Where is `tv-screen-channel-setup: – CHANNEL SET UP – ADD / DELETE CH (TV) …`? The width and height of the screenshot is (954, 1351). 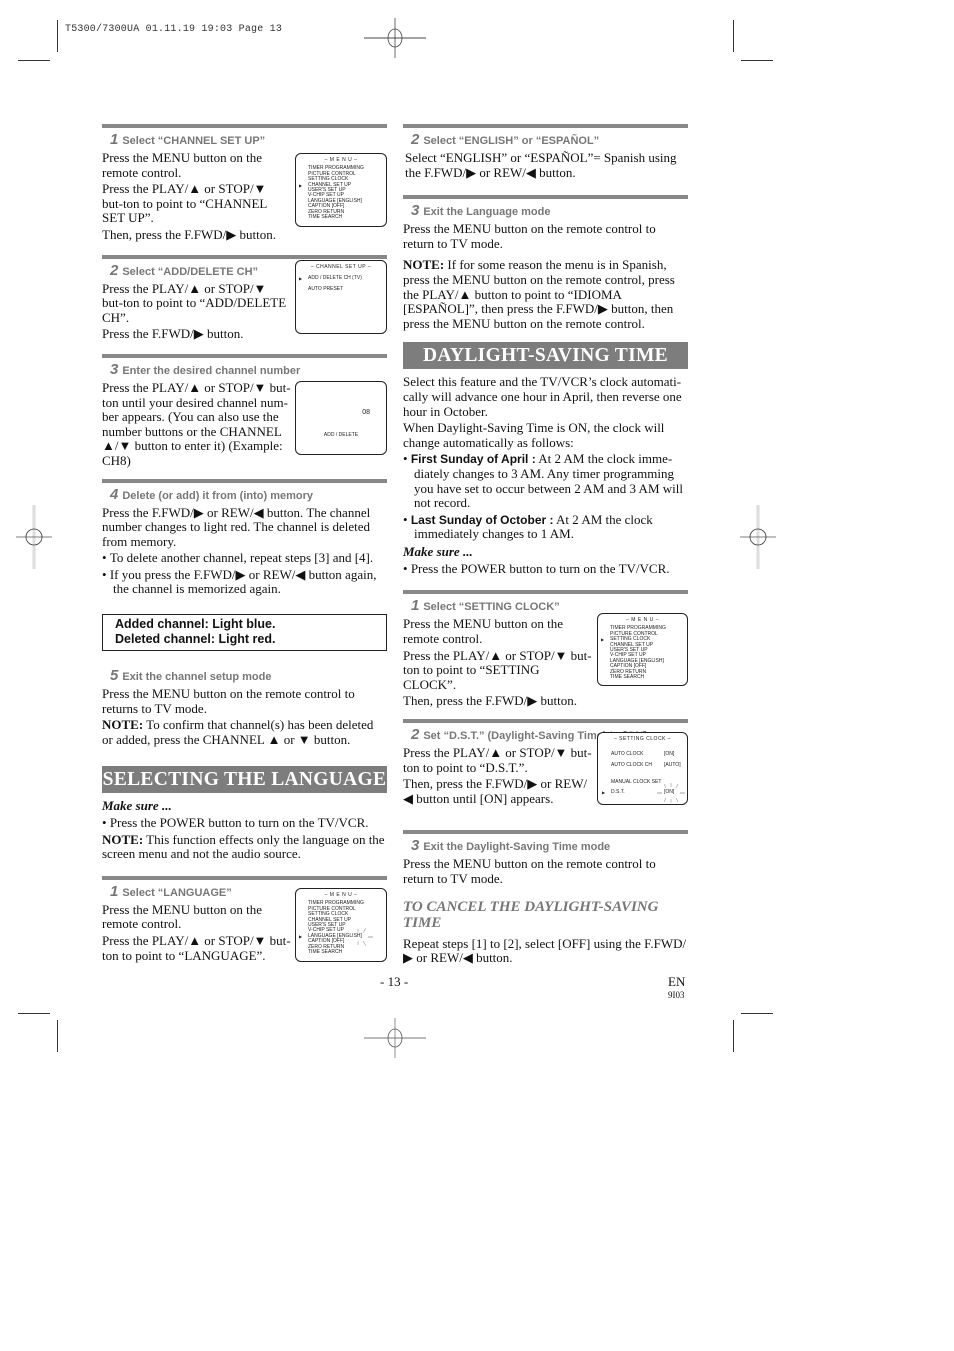 tv-screen-channel-setup: – CHANNEL SET UP – ADD / DELETE CH (TV) … is located at coordinates (341, 297).